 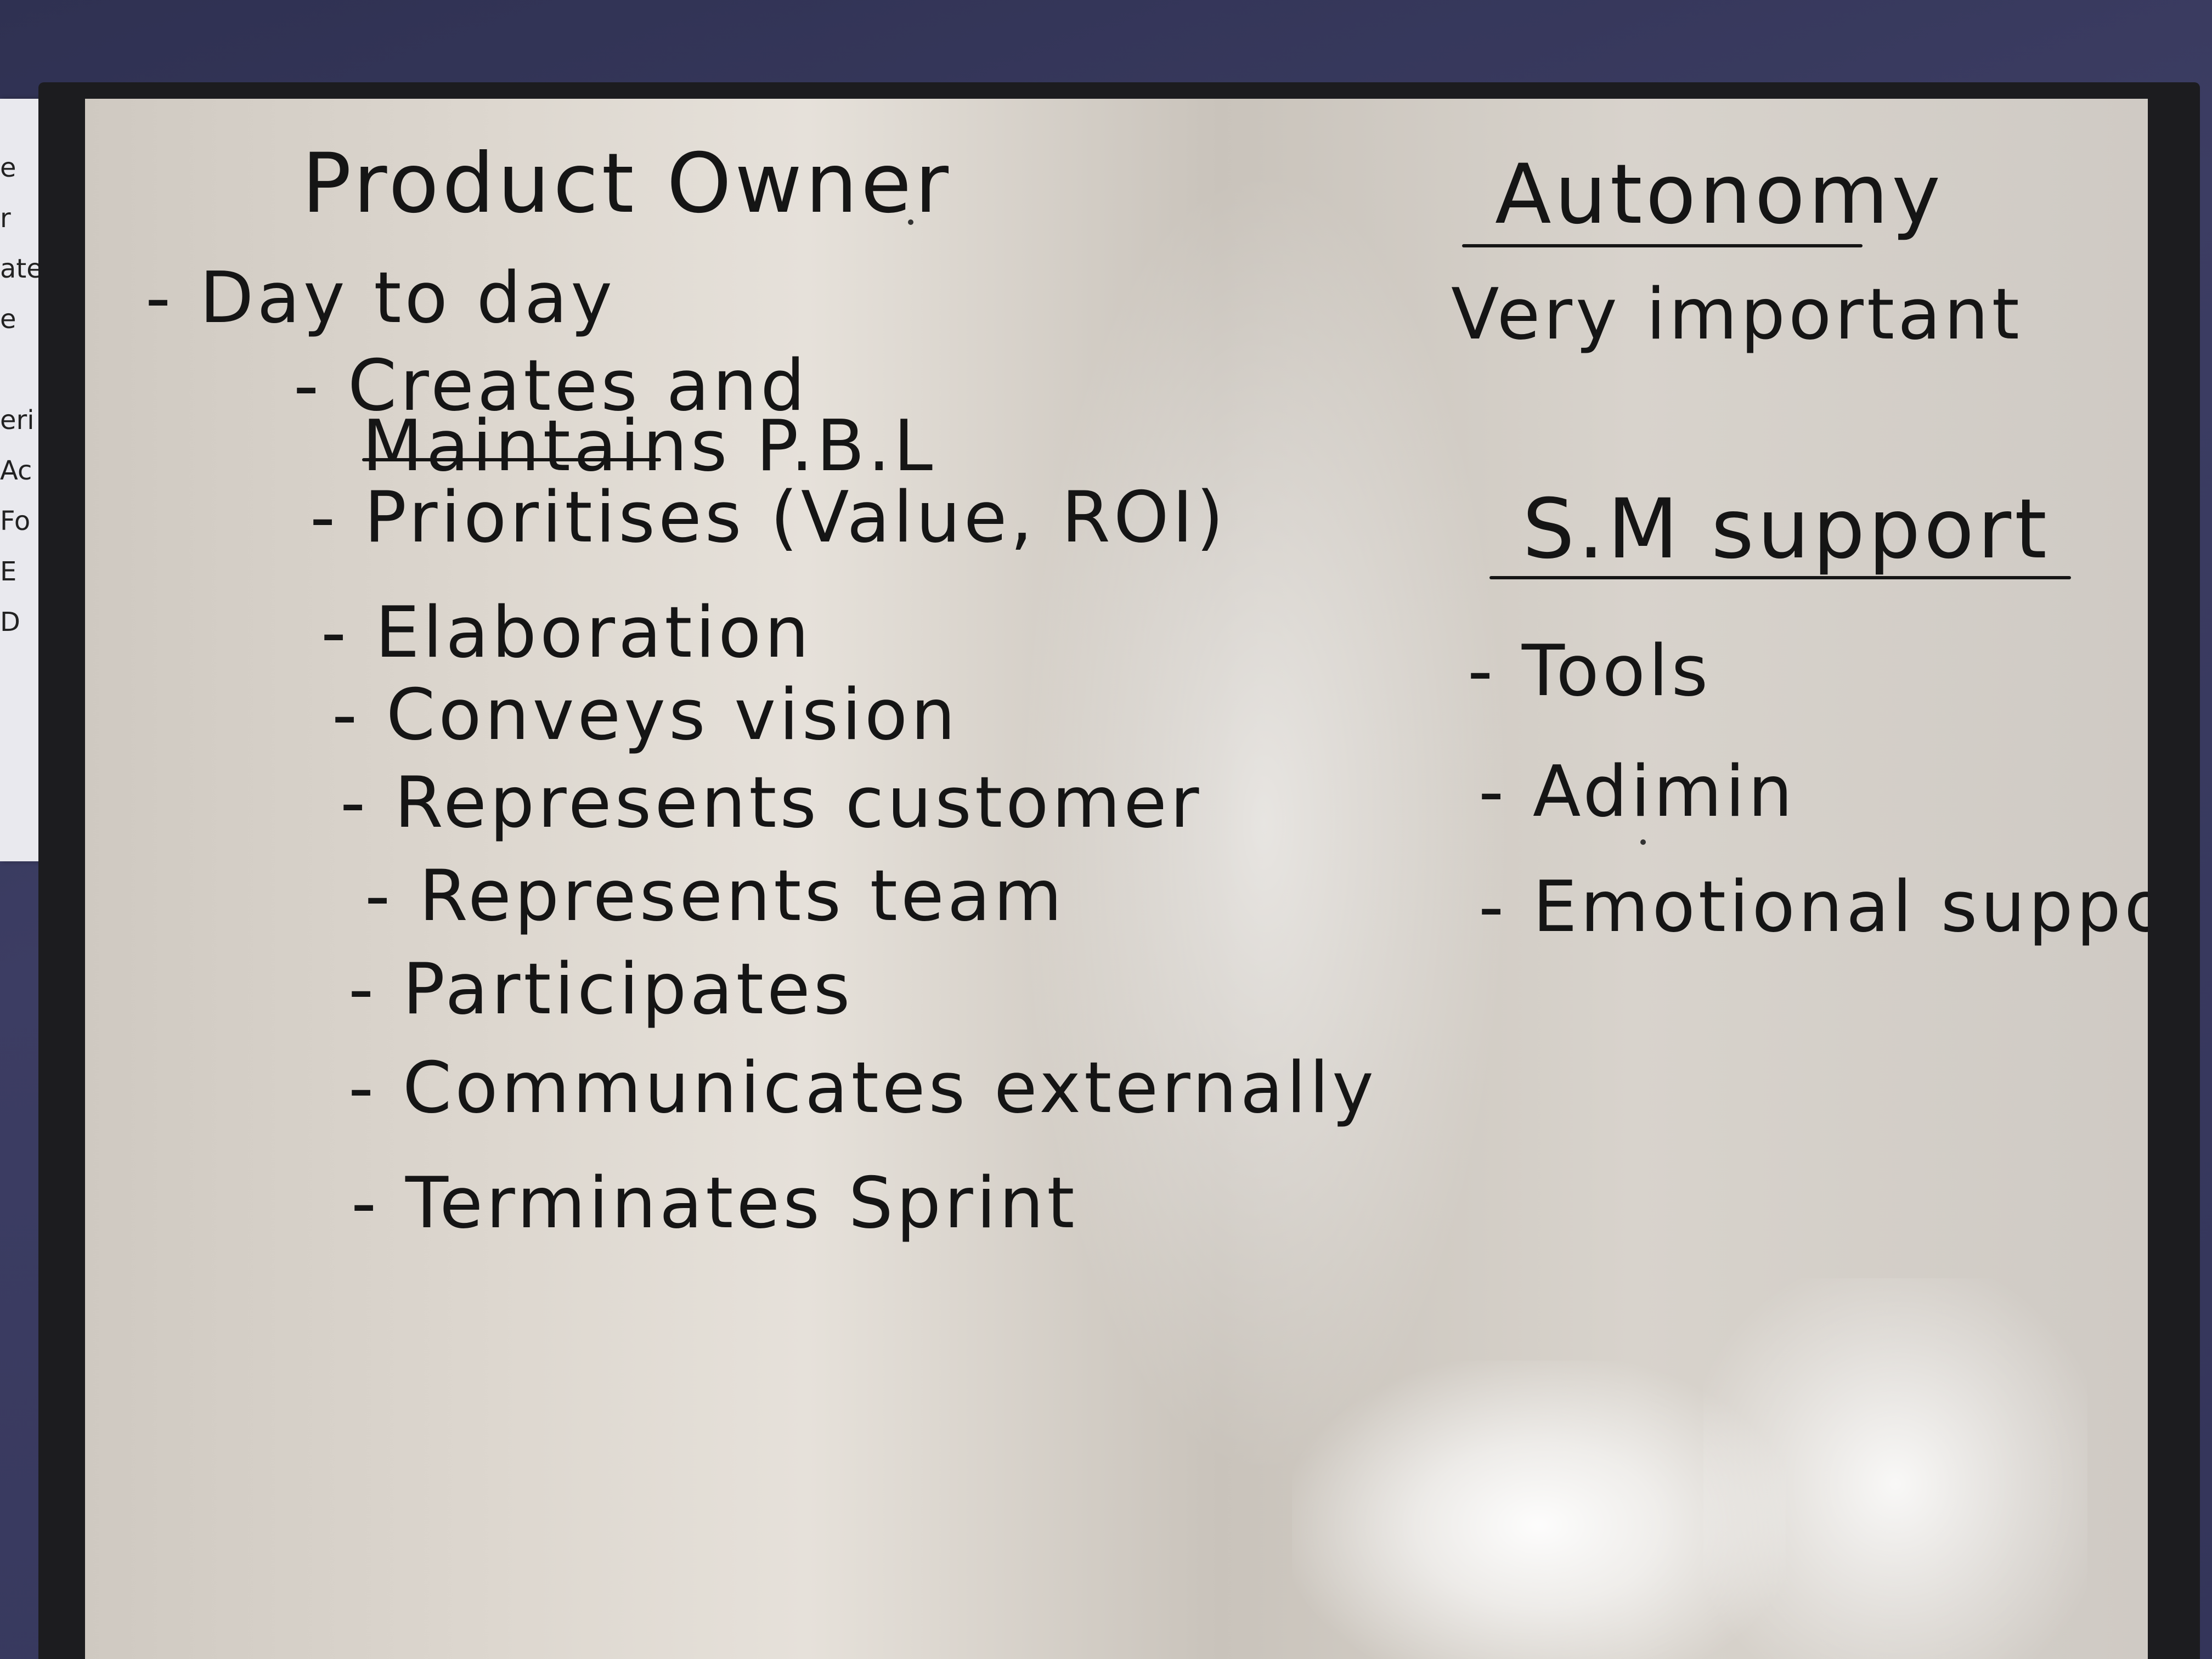 What do you see at coordinates (768, 517) in the screenshot?
I see `list-item: - Prioritises (Value, ROI)` at bounding box center [768, 517].